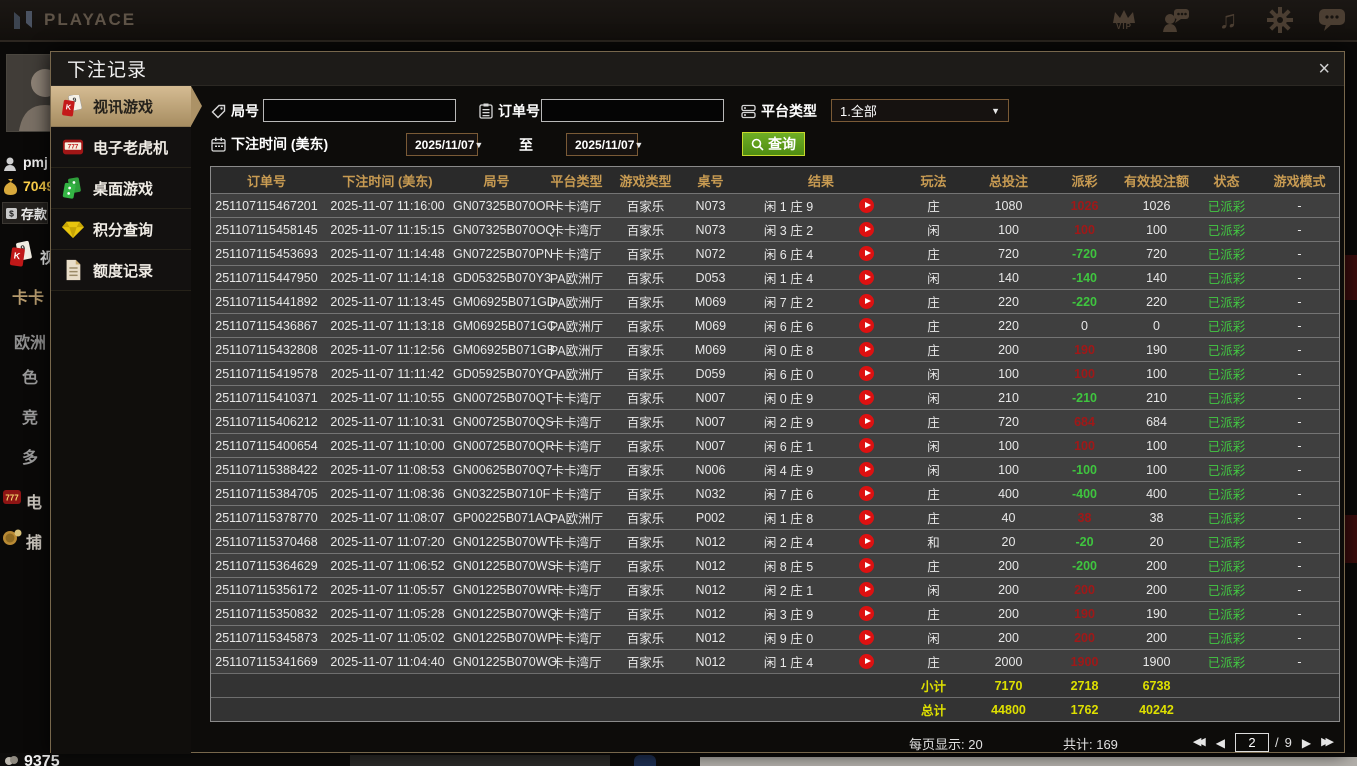  What do you see at coordinates (604, 144) in the screenshot?
I see `date-to-select: 2025/11/07 ▼` at bounding box center [604, 144].